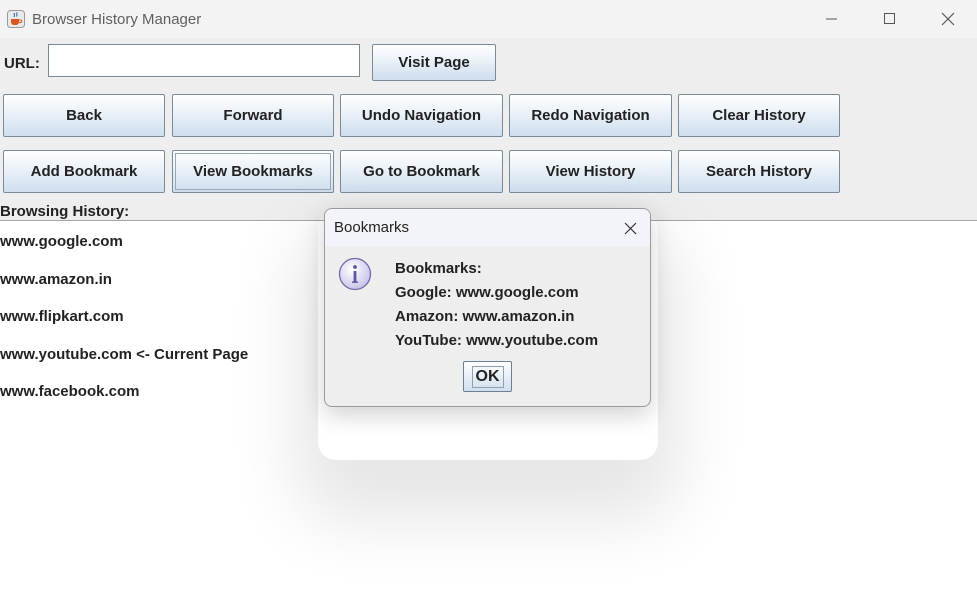 This screenshot has width=977, height=606. I want to click on close-window-button, so click(948, 19).